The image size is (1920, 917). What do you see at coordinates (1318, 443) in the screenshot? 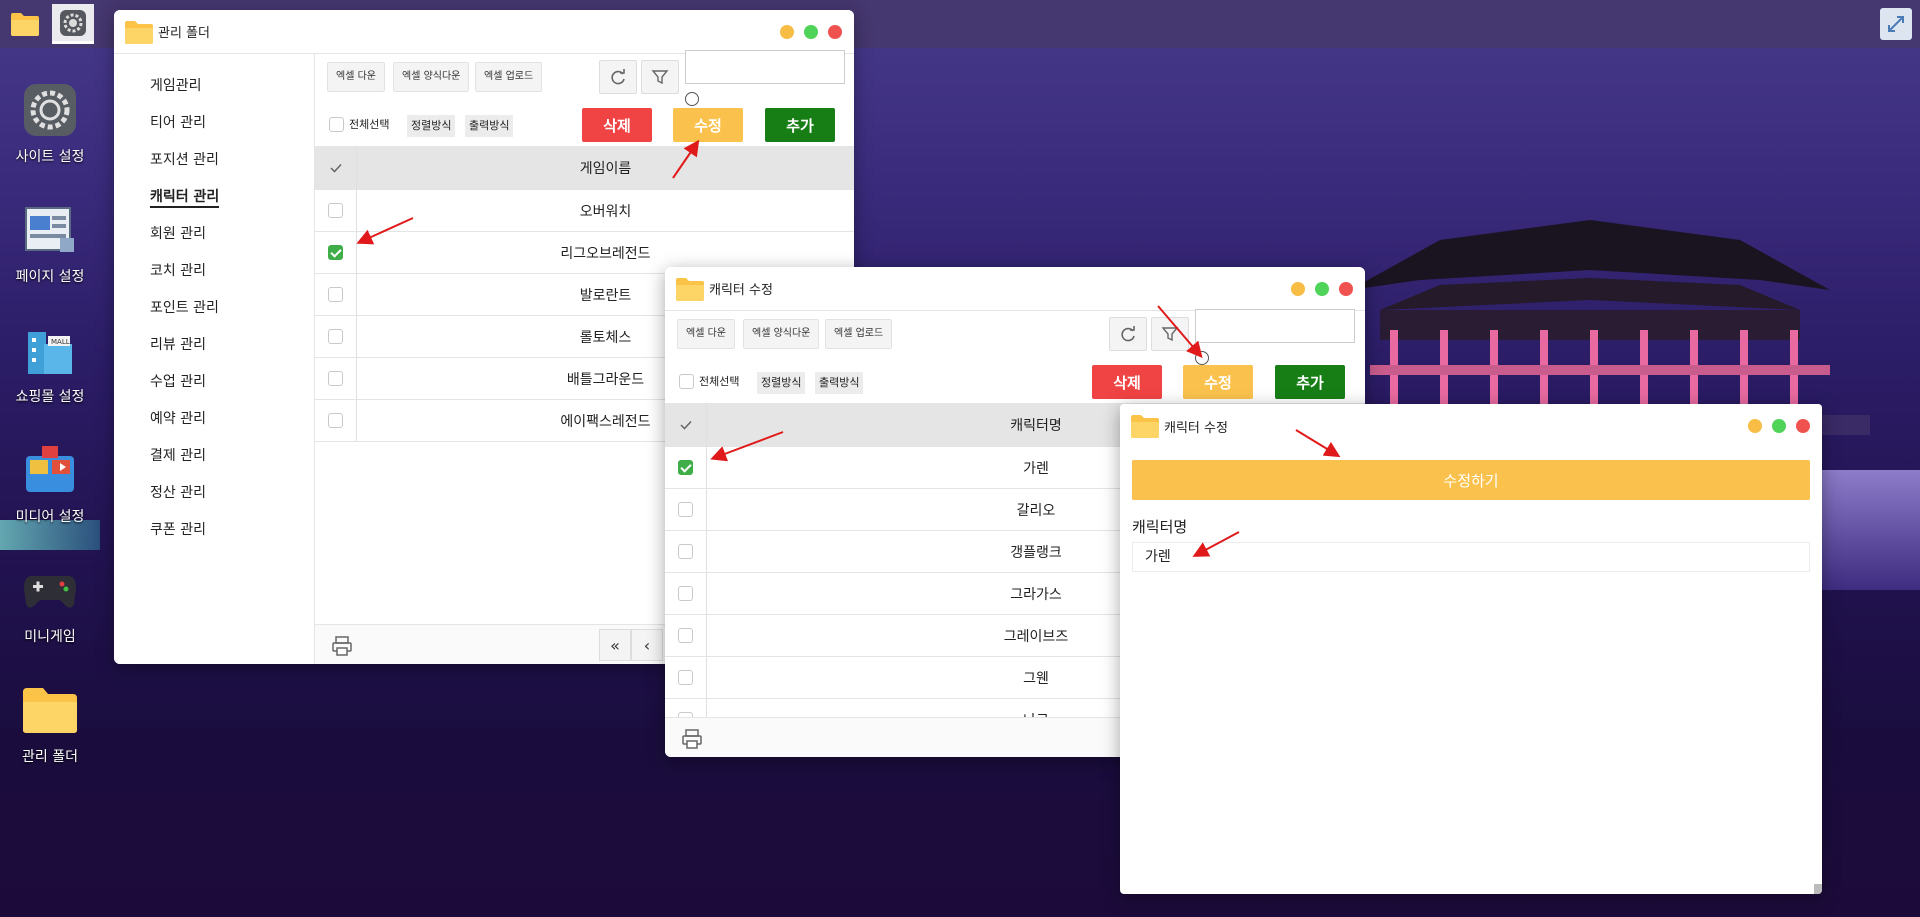
I see `arrow-to-submit-button` at bounding box center [1318, 443].